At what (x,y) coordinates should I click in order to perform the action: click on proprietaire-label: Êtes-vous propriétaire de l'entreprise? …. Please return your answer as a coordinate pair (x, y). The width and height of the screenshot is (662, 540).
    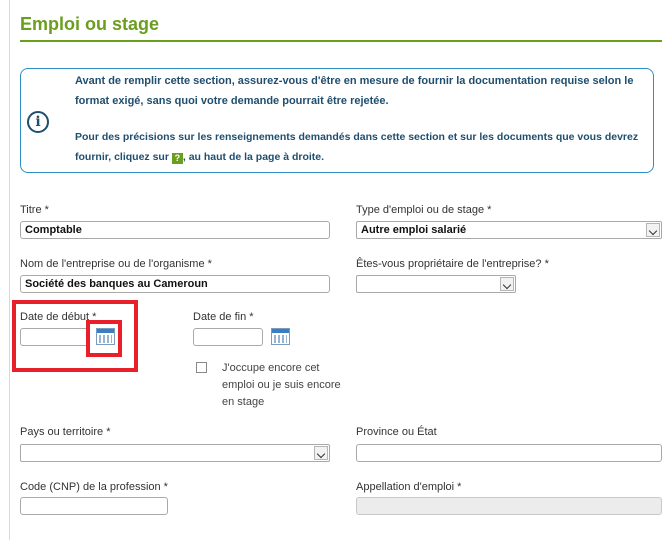
    Looking at the image, I should click on (452, 264).